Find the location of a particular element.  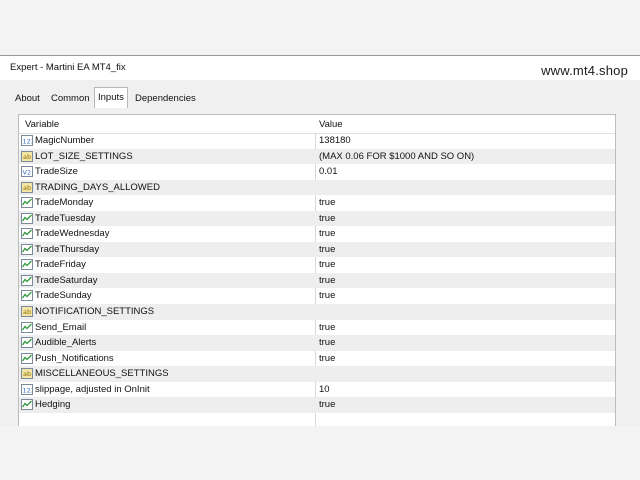

variable-name: TradeTuesday is located at coordinates (65, 218).